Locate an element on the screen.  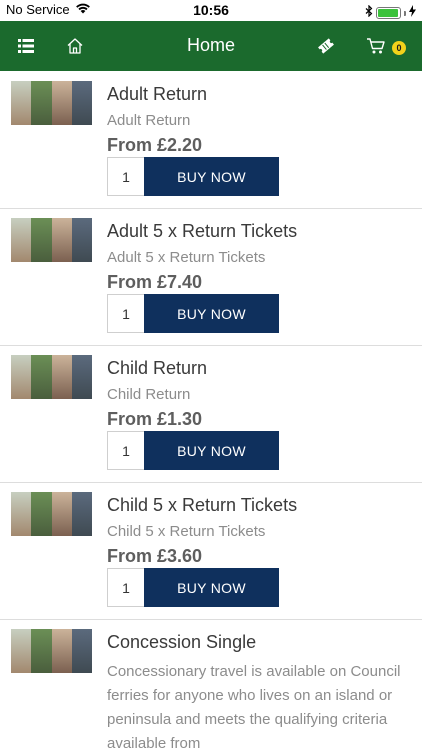
product-subtitle: Adult 5 x Return Tickets is located at coordinates (186, 257).